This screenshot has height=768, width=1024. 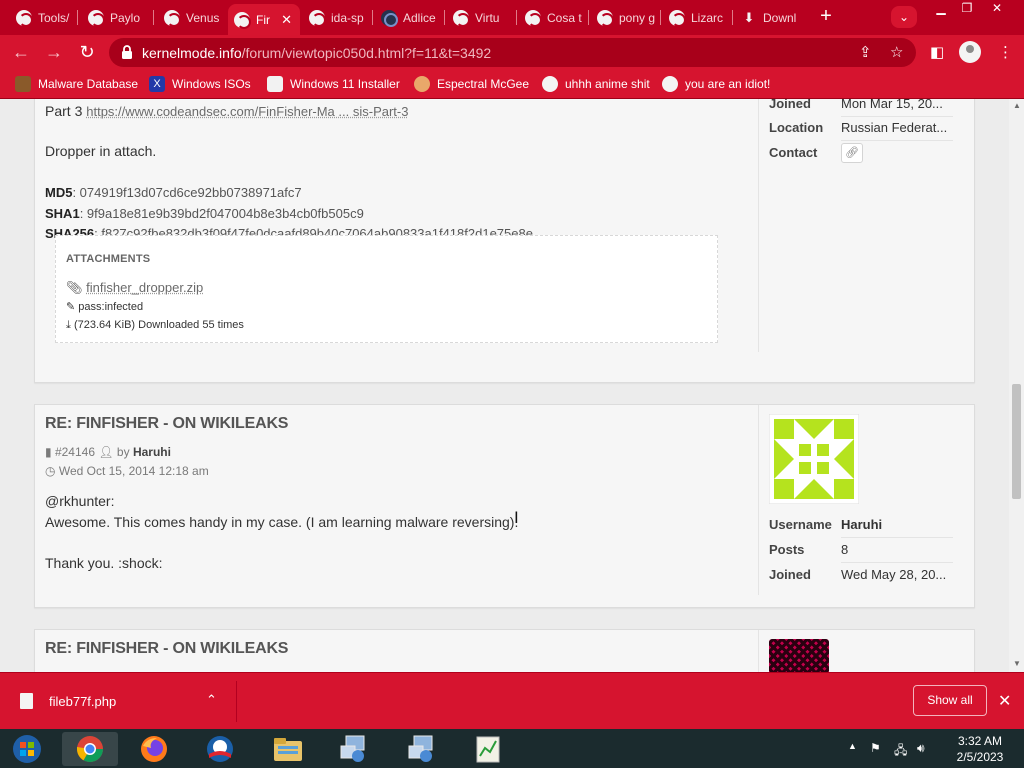 What do you see at coordinates (970, 52) in the screenshot?
I see `profile-avatar-icon` at bounding box center [970, 52].